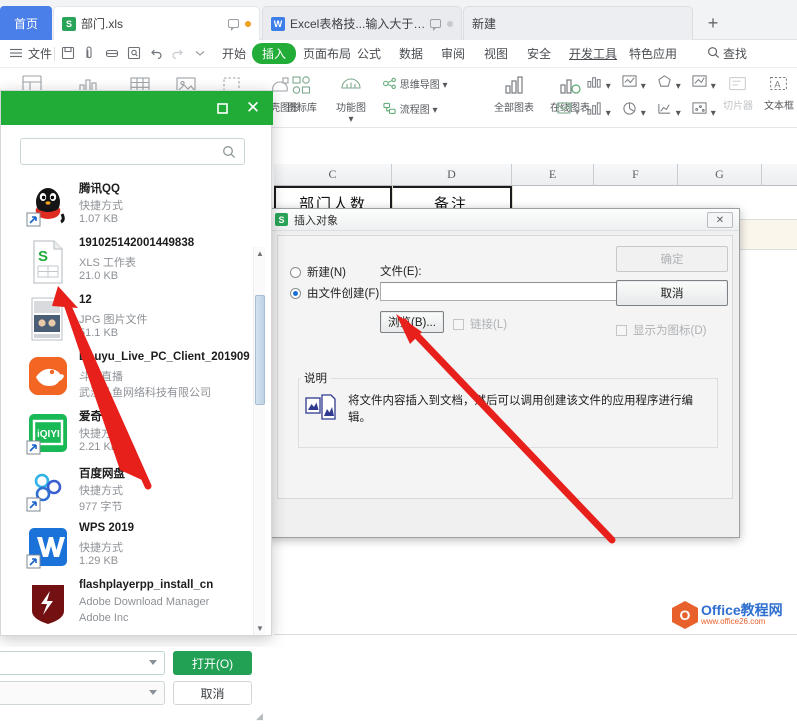  What do you see at coordinates (48, 490) in the screenshot?
I see `baidu-netdisk-icon` at bounding box center [48, 490].